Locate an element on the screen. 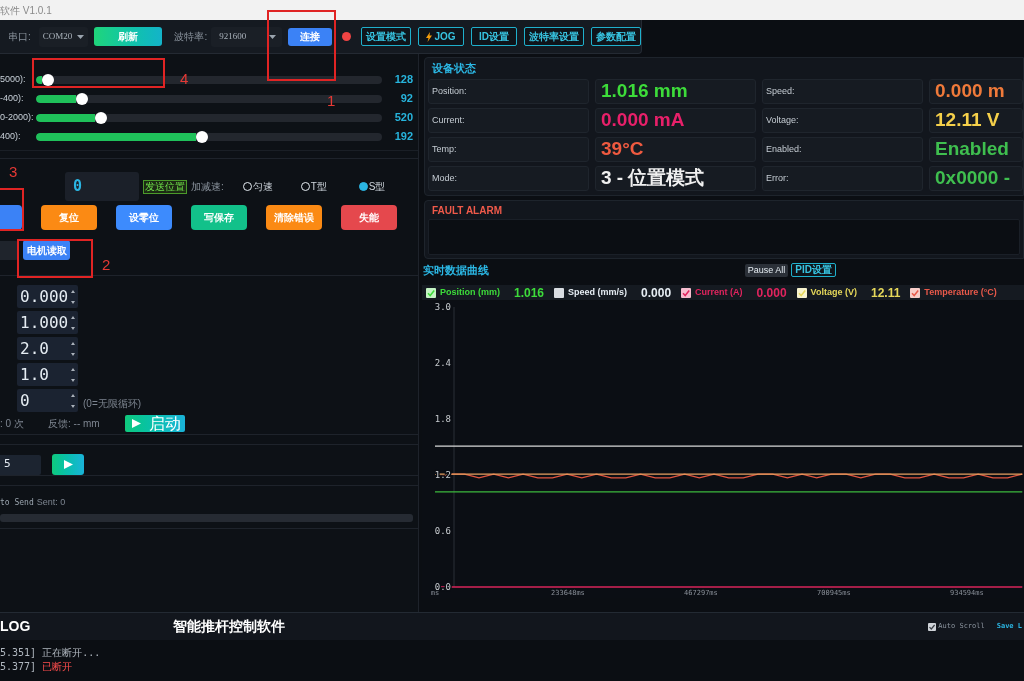  window-title: 软件 V1.0.1 is located at coordinates (26, 10).